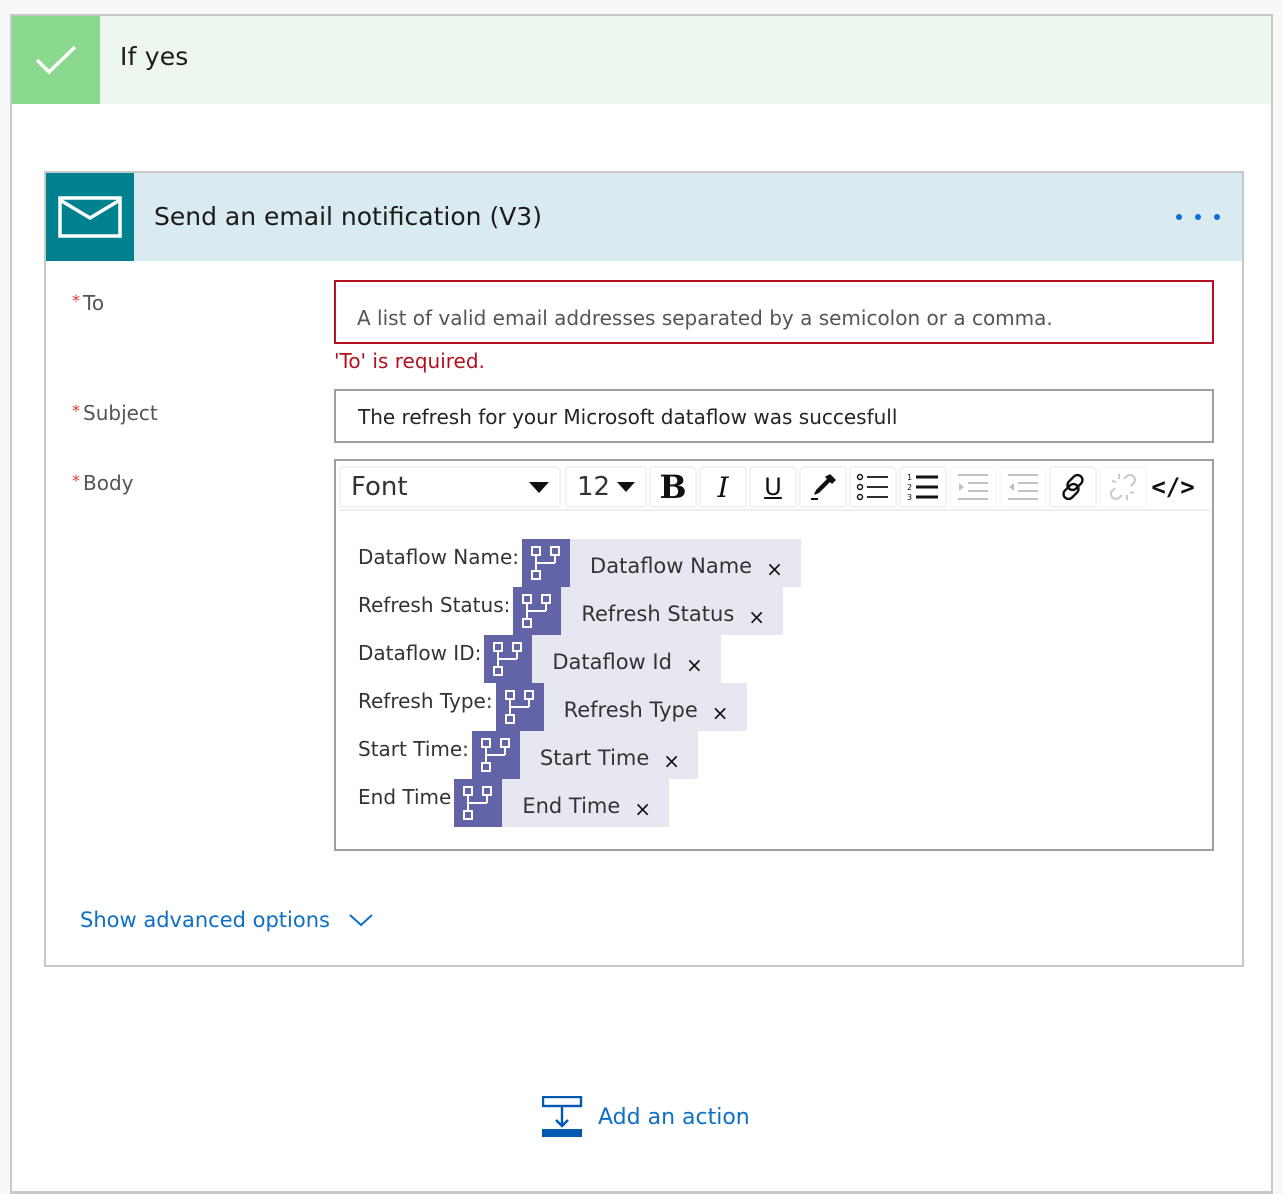 The image size is (1283, 1194). Describe the element at coordinates (562, 1116) in the screenshot. I see `add-action-icon` at that location.